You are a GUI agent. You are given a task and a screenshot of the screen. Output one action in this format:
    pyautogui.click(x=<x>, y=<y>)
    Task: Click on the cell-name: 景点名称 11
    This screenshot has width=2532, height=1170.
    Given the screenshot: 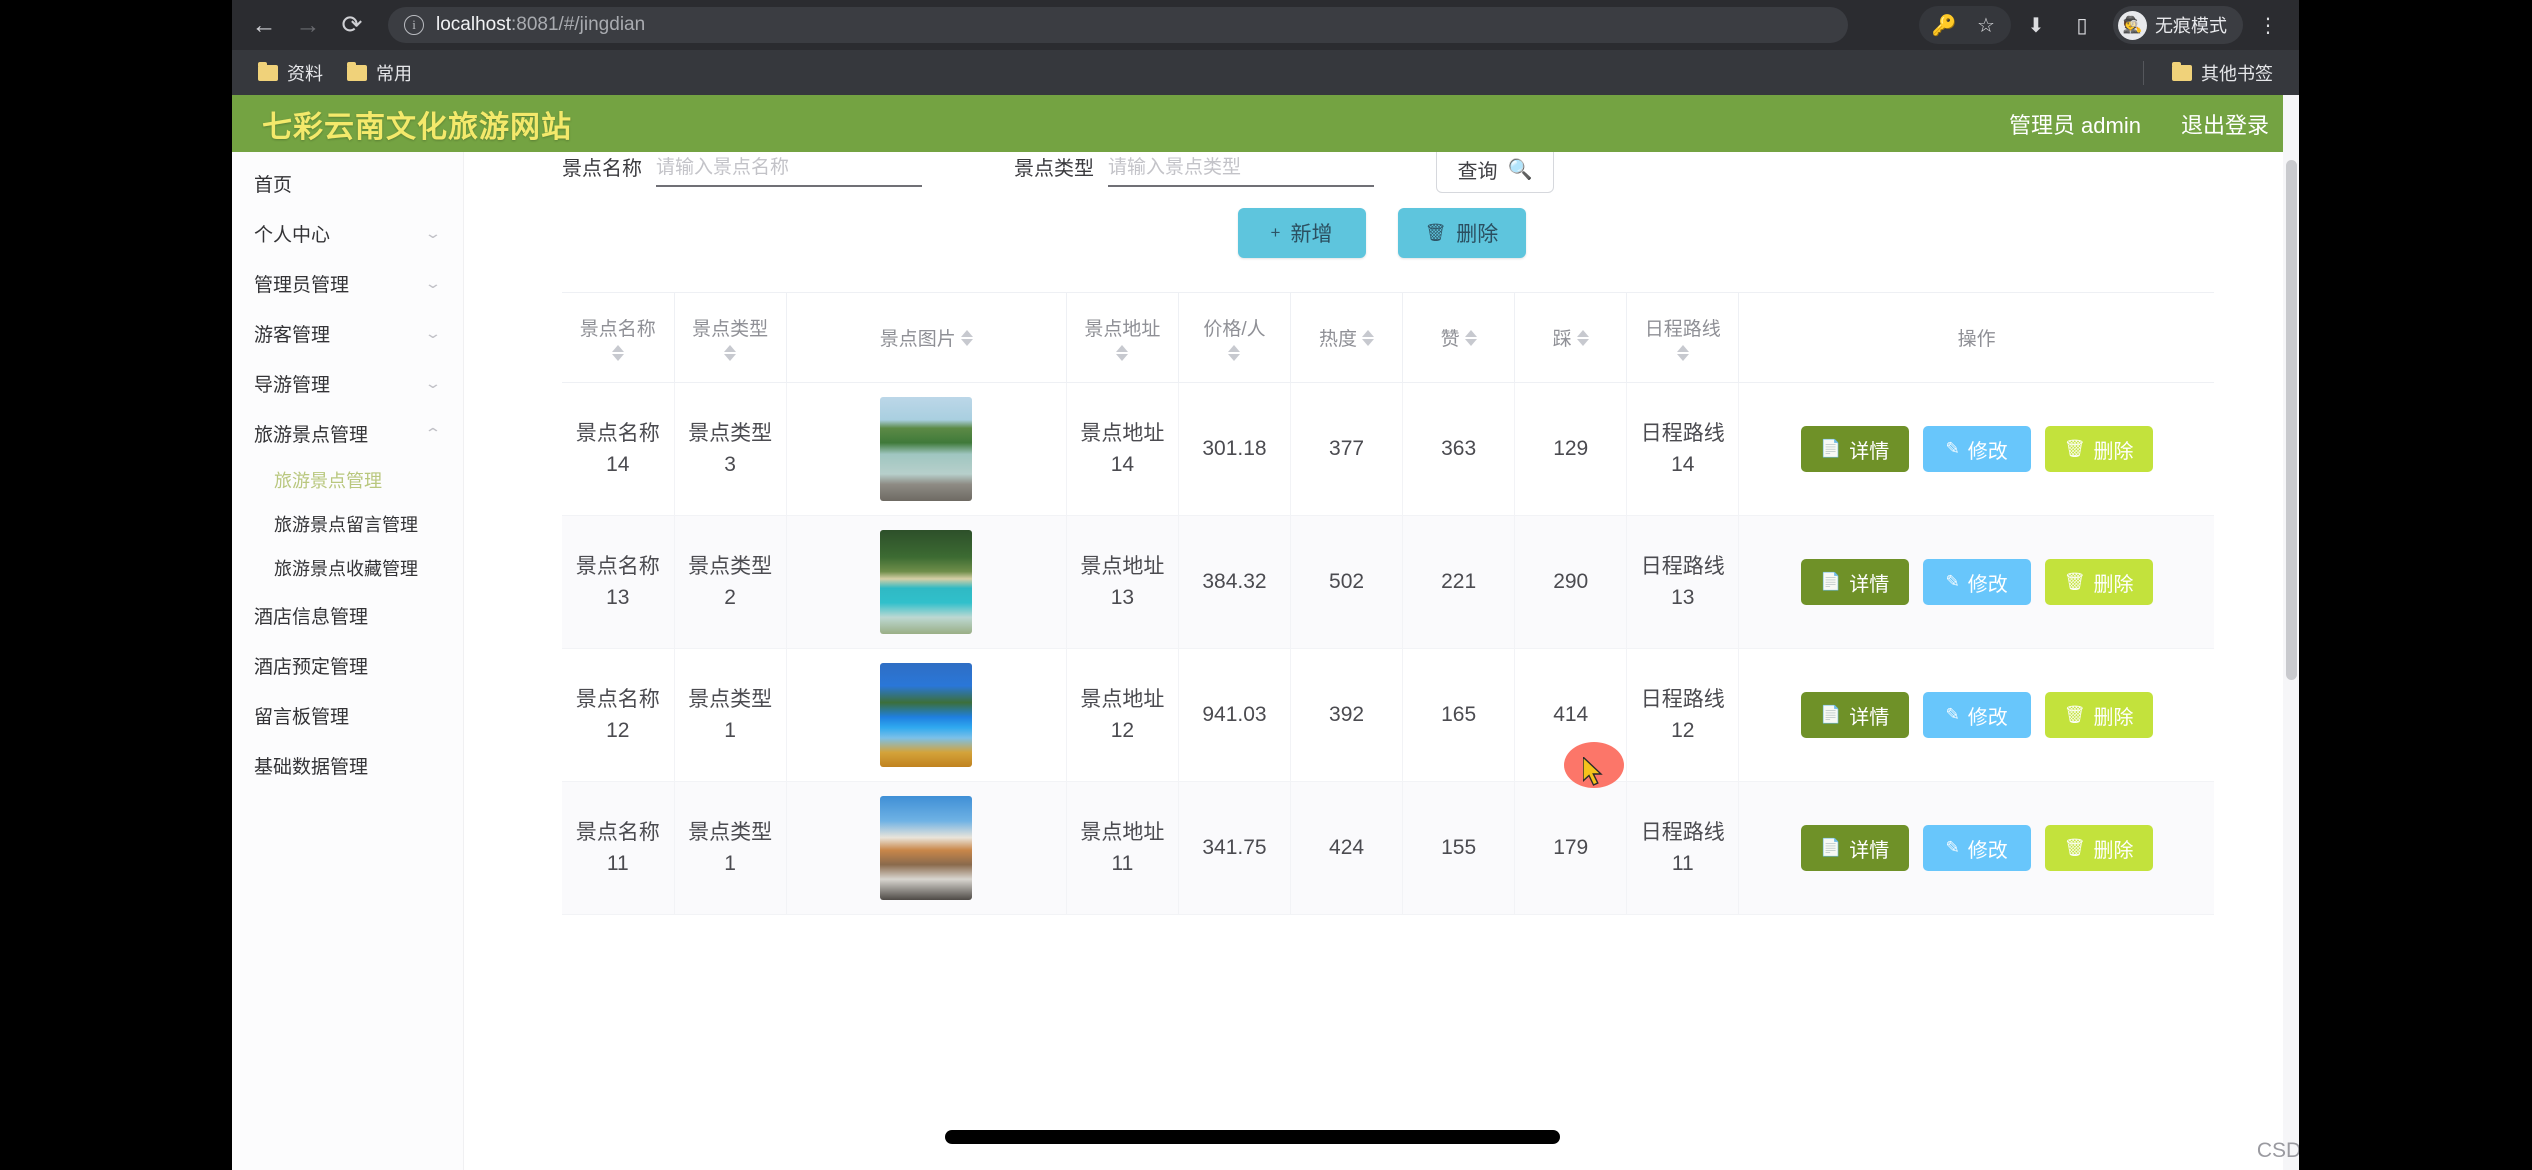 What is the action you would take?
    pyautogui.click(x=618, y=848)
    